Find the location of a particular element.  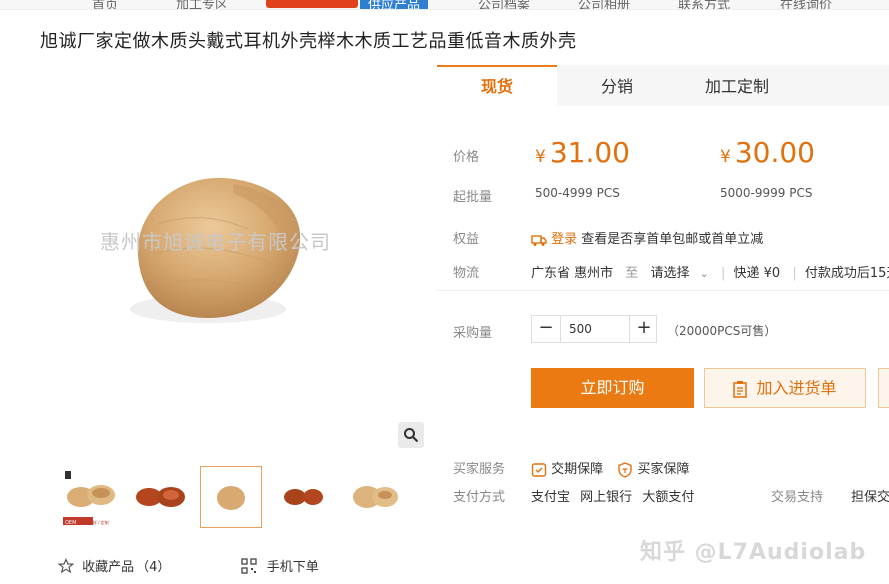

delivery-guarantee-icon is located at coordinates (539, 469).